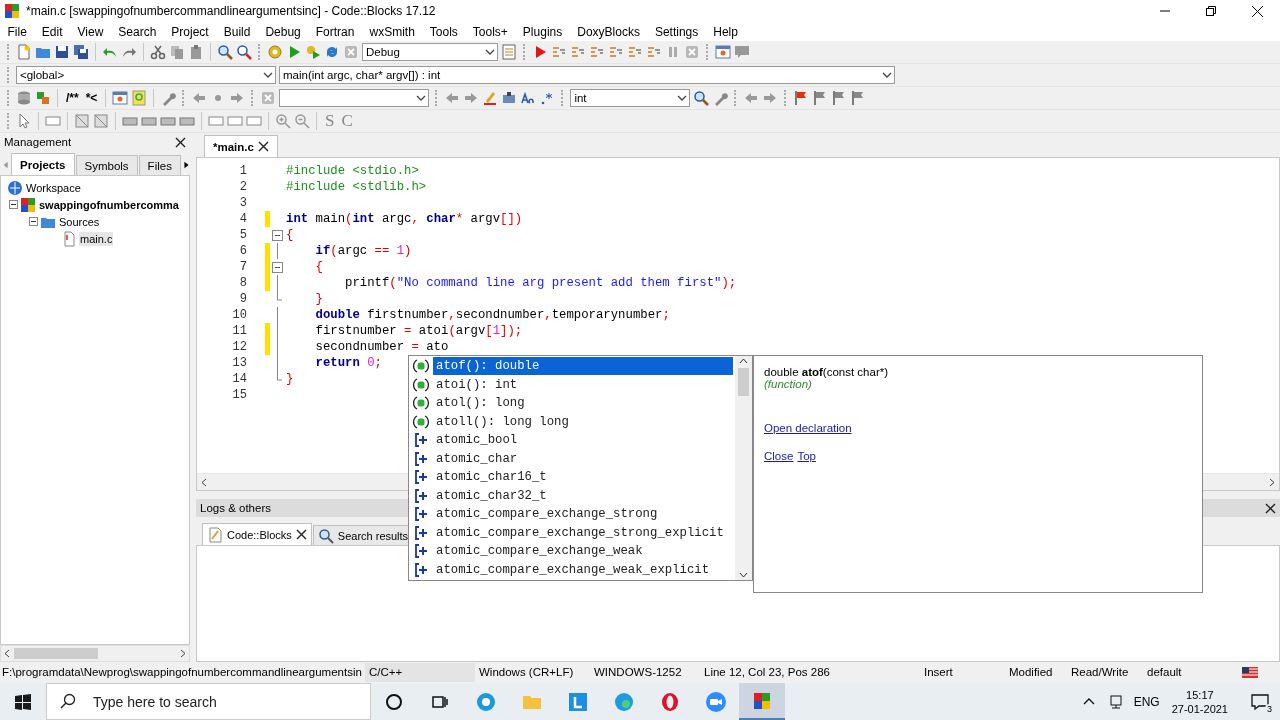  What do you see at coordinates (716, 701) in the screenshot?
I see `video-camera-icon` at bounding box center [716, 701].